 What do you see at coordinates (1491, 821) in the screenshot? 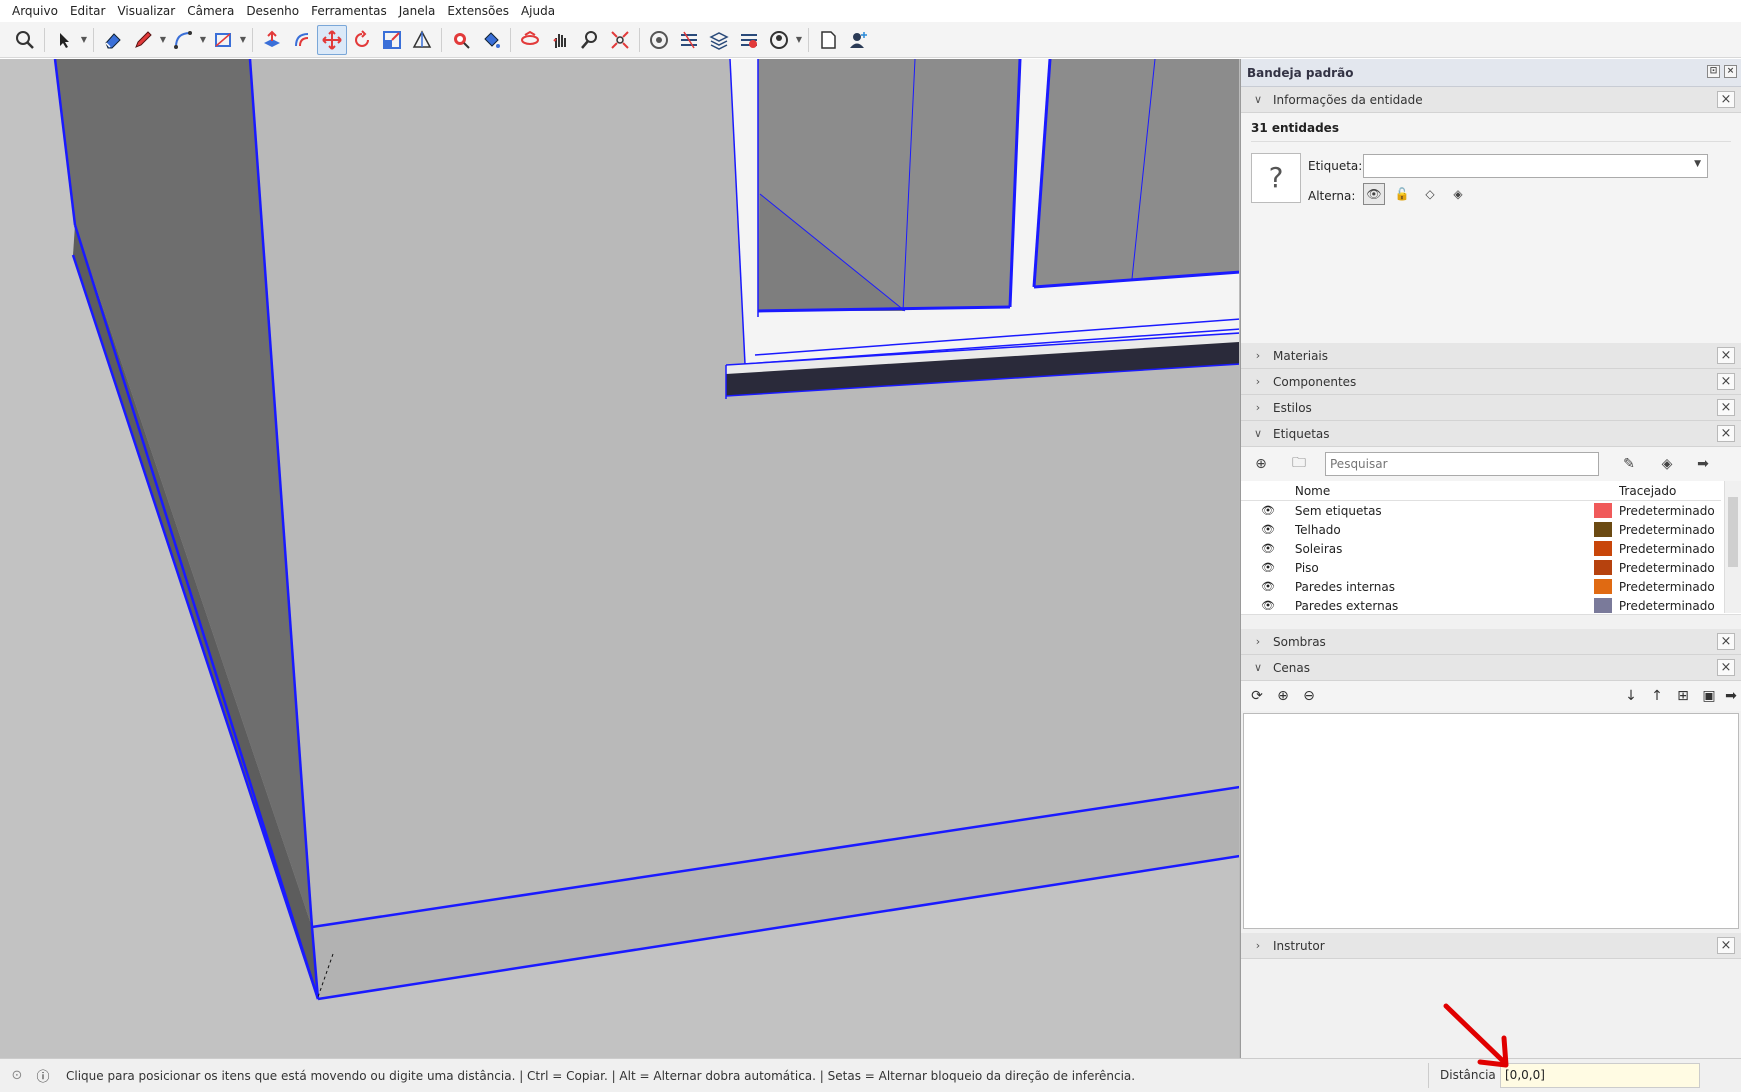
I see `scenes-list` at bounding box center [1491, 821].